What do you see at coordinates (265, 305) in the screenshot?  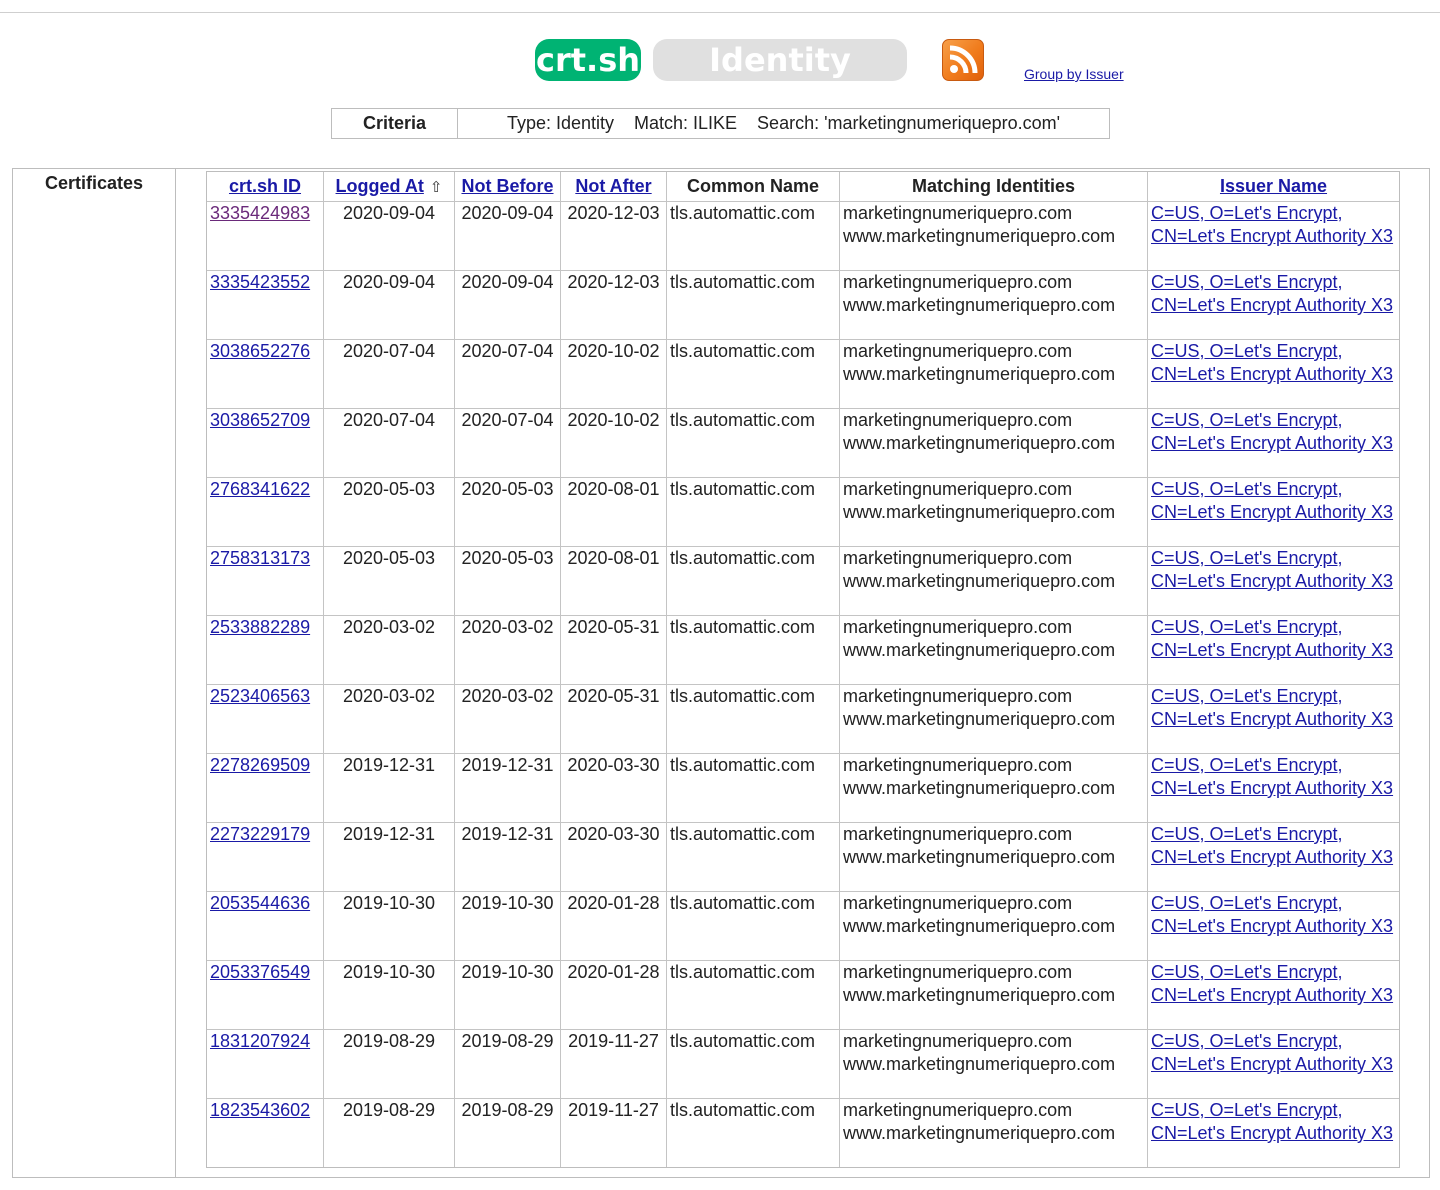 I see `cert-id-cell: 3335423552` at bounding box center [265, 305].